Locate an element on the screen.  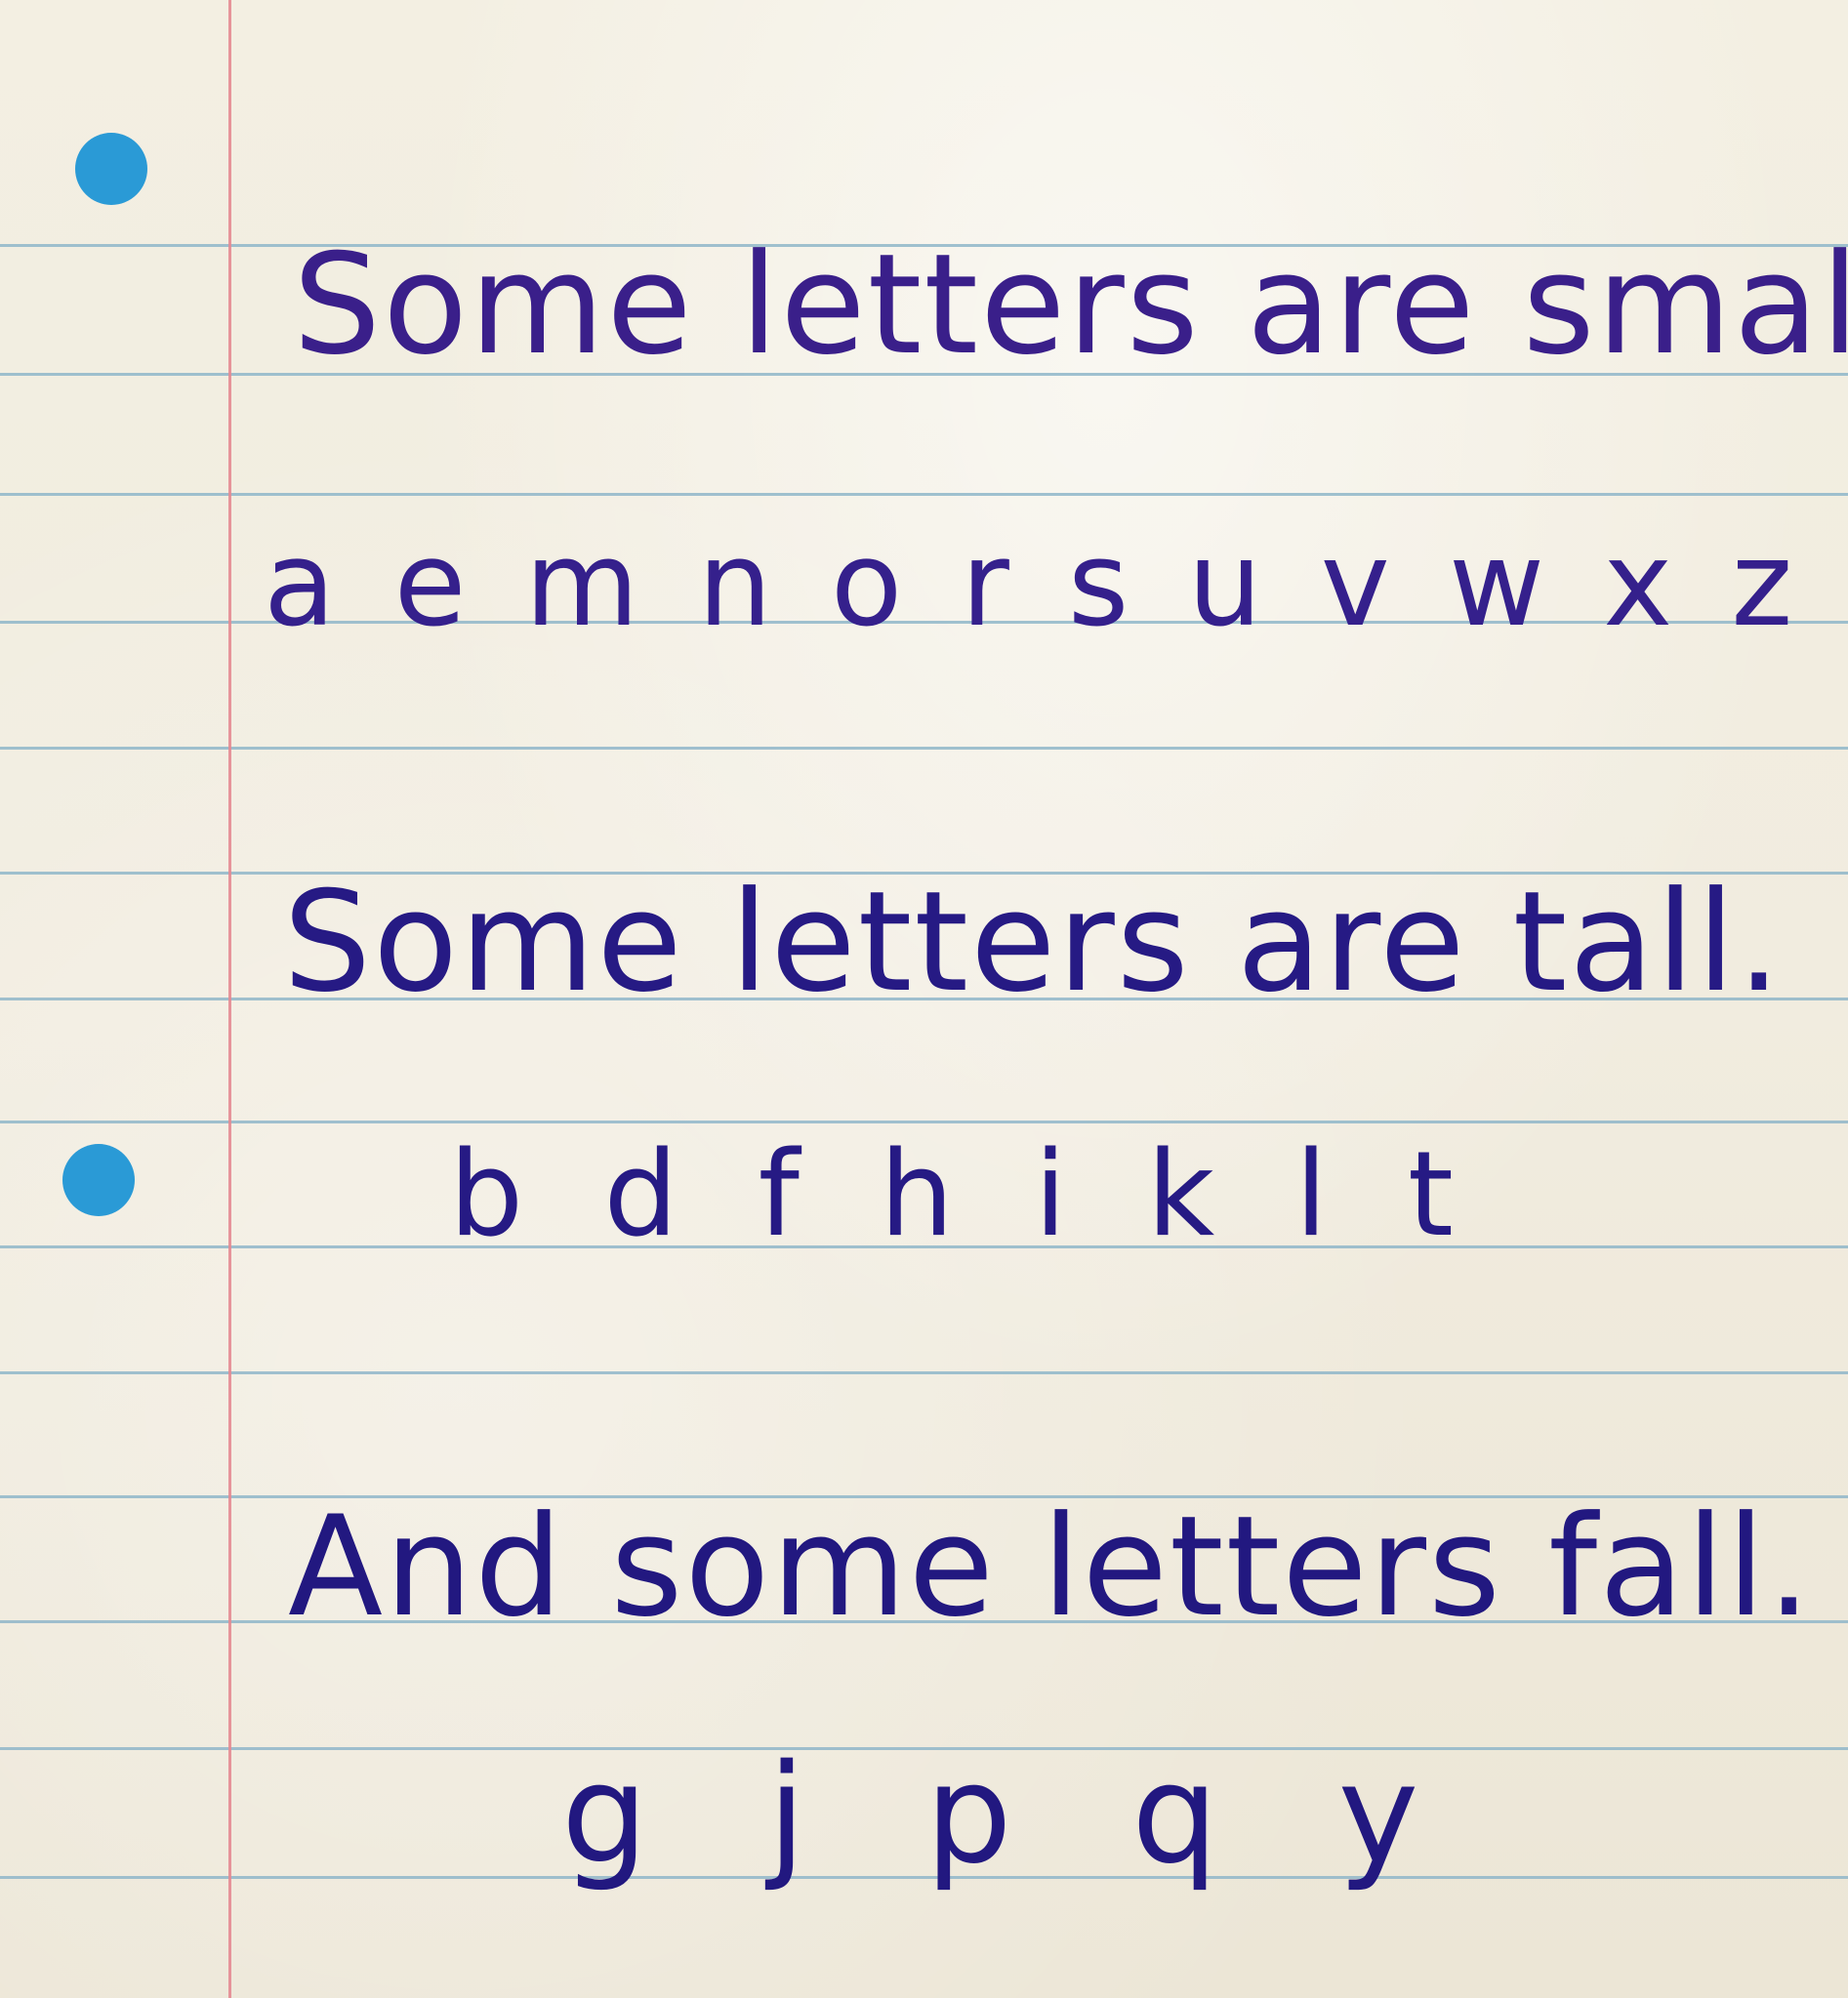
tall-letters: b d f h i k l t is located at coordinates (953, 1195).